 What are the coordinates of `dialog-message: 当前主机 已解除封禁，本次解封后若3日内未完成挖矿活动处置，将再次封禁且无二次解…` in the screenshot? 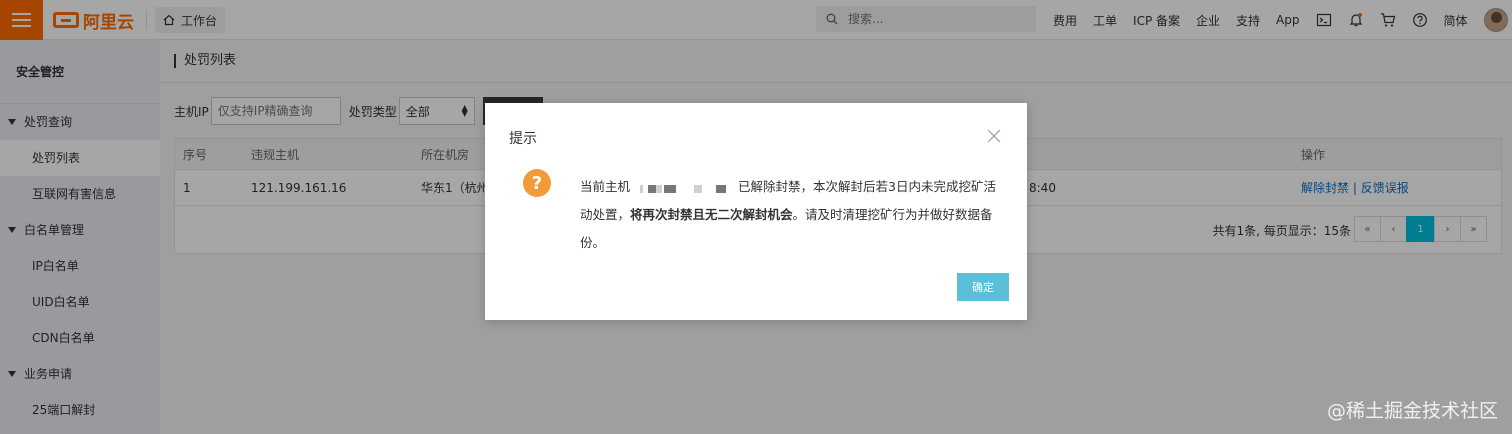 It's located at (790, 215).